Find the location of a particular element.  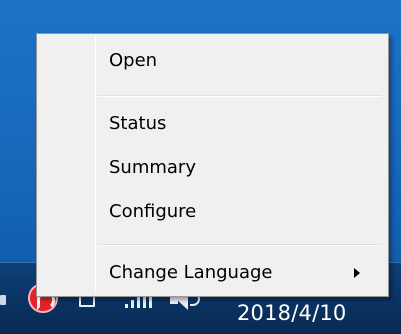

submenu-arrow-icon is located at coordinates (357, 273).